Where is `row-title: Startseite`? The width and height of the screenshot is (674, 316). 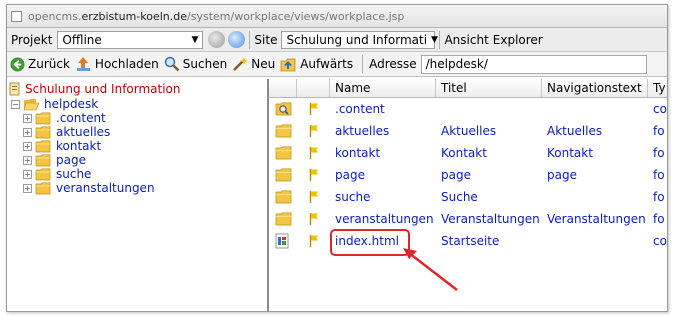 row-title: Startseite is located at coordinates (470, 241).